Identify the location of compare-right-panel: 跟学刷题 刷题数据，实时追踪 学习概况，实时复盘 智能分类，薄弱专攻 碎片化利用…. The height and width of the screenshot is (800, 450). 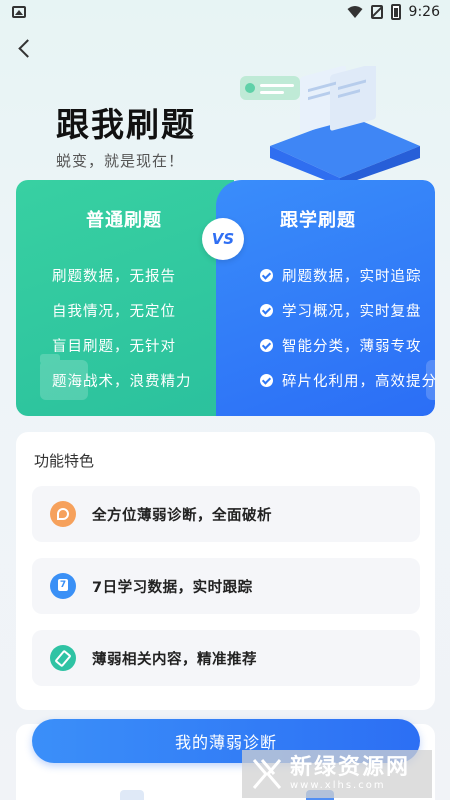
(325, 298).